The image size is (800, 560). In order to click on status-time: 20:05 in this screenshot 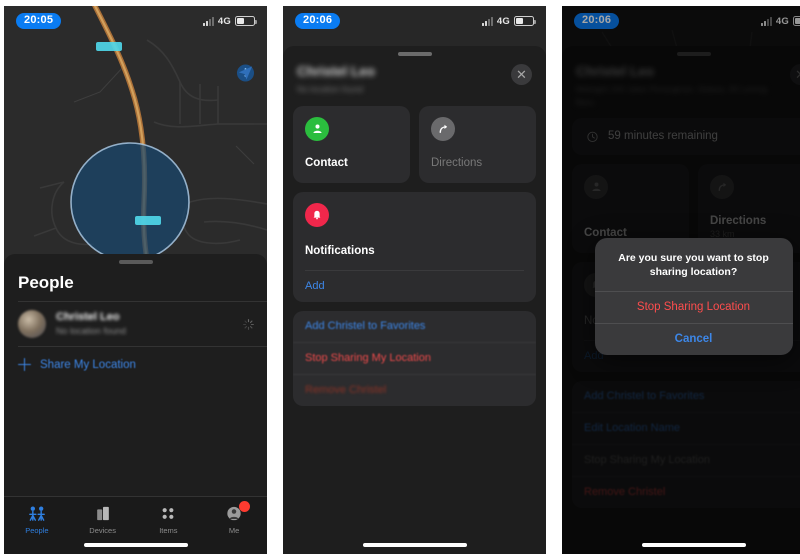, I will do `click(39, 21)`.